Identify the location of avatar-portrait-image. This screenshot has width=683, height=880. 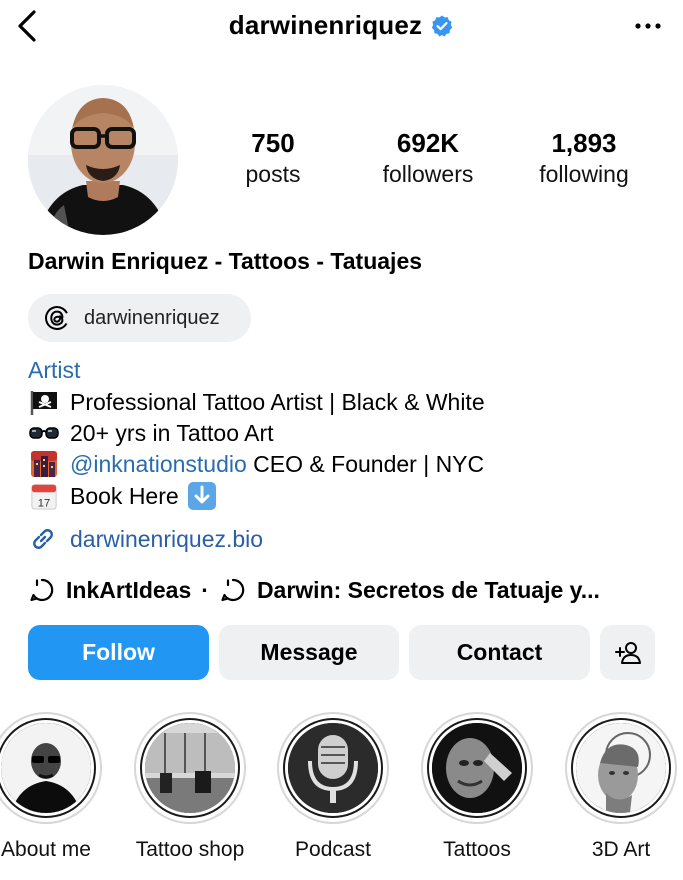
(103, 160).